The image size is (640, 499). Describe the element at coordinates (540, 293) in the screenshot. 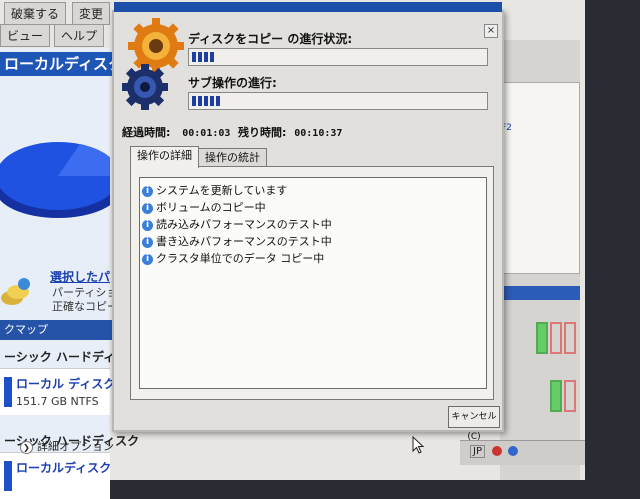

I see `pane-header-strip` at that location.